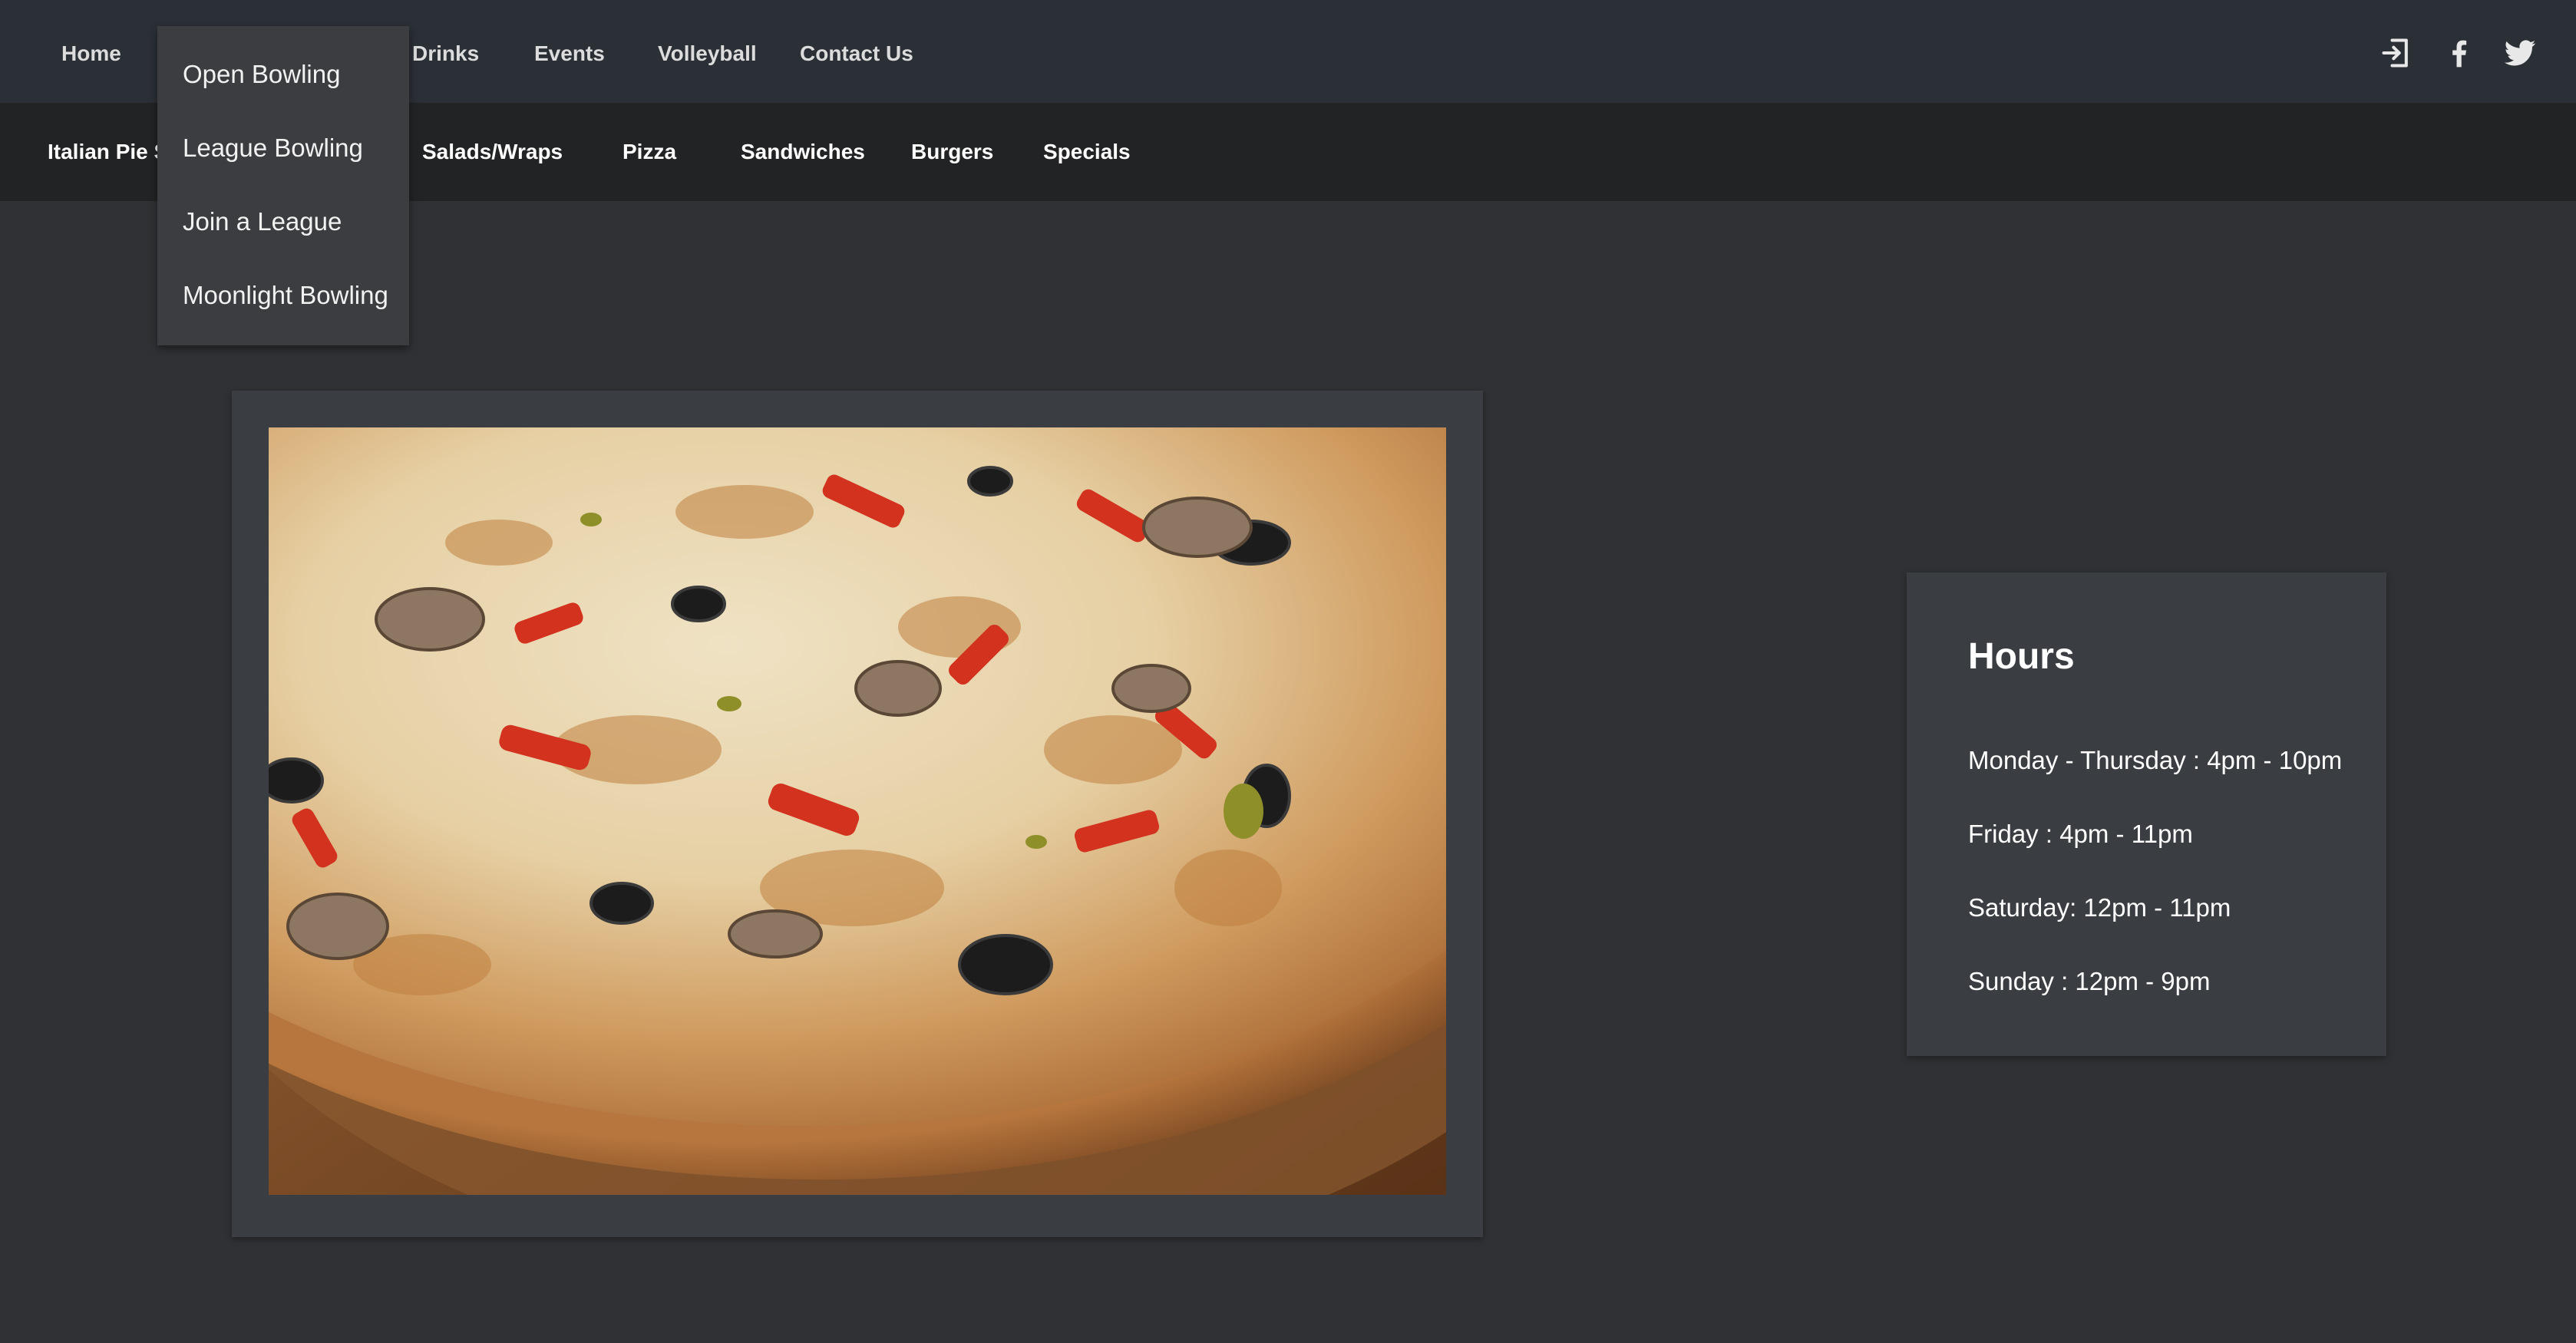  Describe the element at coordinates (952, 152) in the screenshot. I see `category-burgers-link: Burgers` at that location.